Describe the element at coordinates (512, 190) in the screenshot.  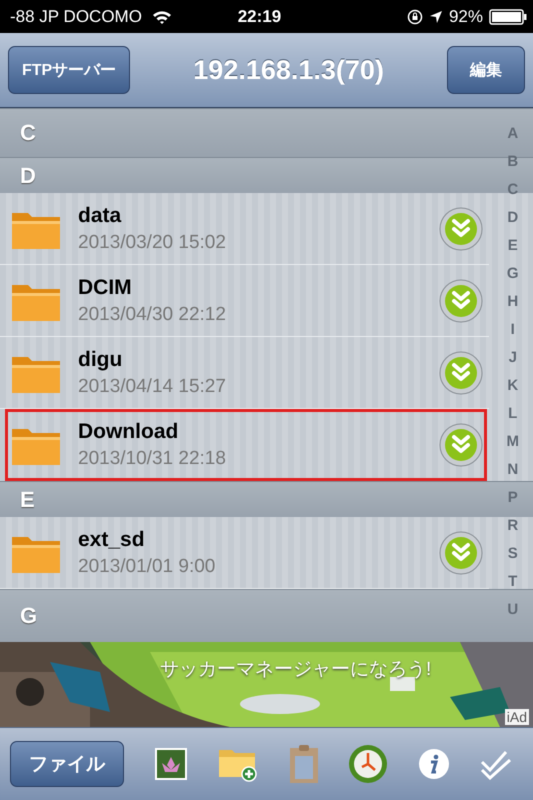
I see `index-letter: C` at that location.